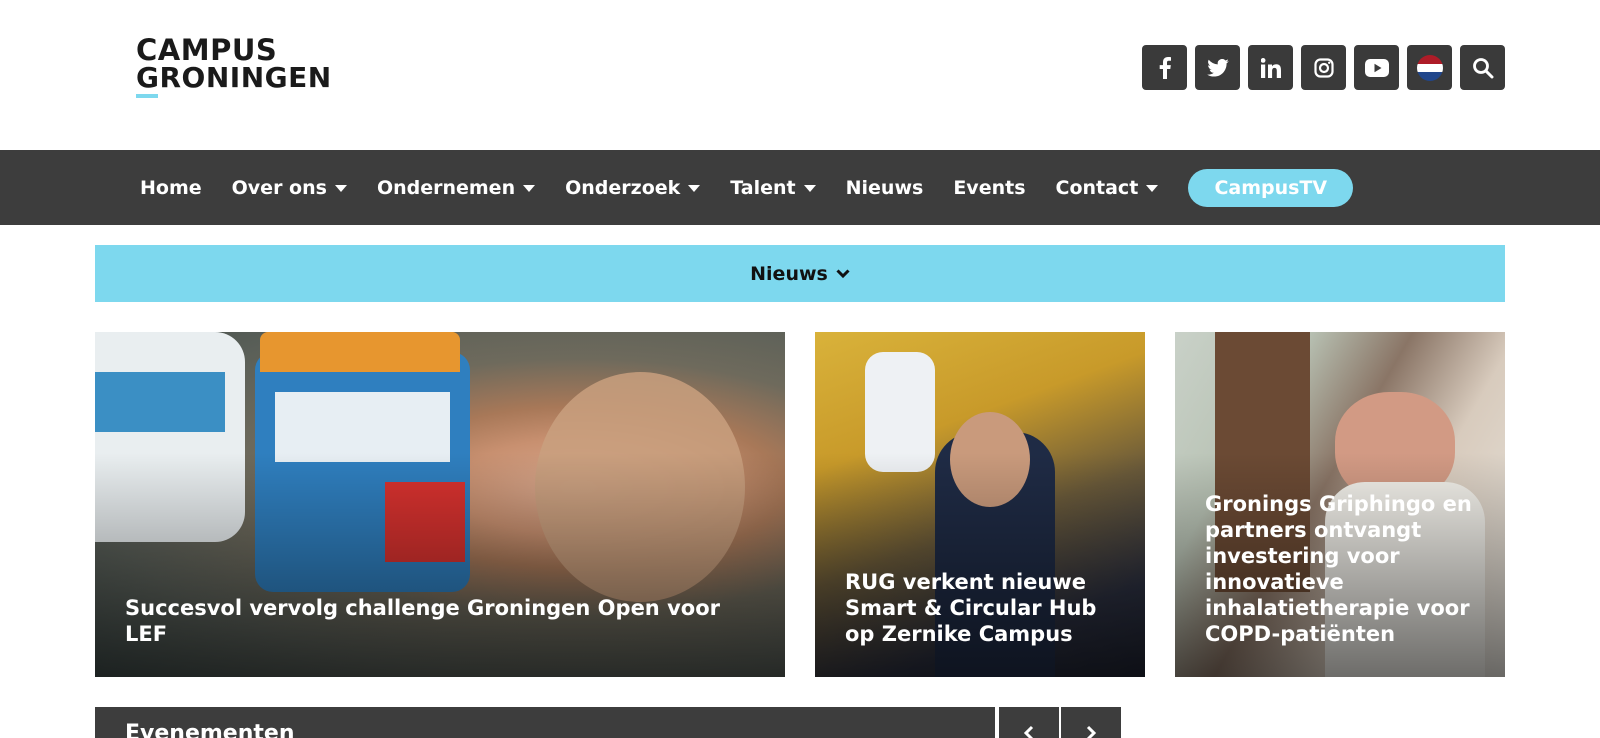 The width and height of the screenshot is (1600, 738). I want to click on nav-item-events: Events, so click(989, 188).